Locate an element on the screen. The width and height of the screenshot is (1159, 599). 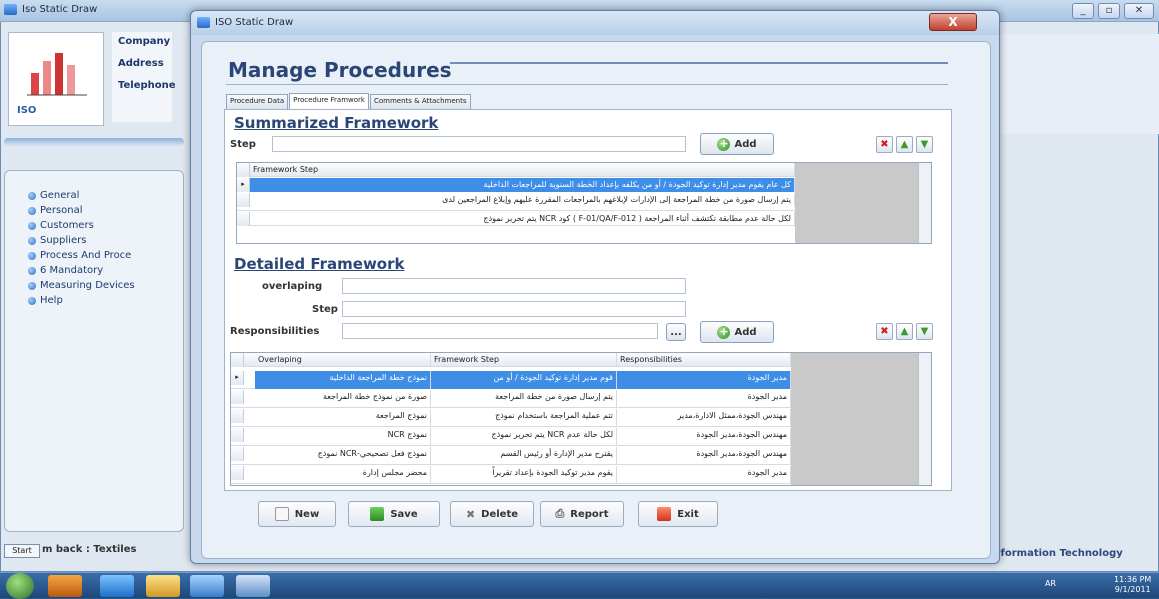
detailed-move-up-icon: ▲ is located at coordinates (904, 331).